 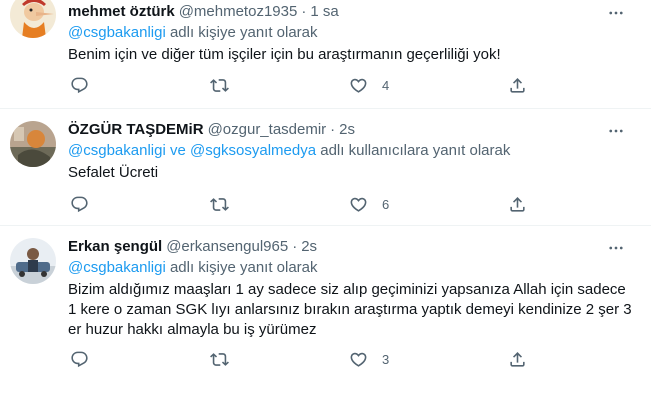 I want to click on username: @erkansengul965, so click(x=227, y=246).